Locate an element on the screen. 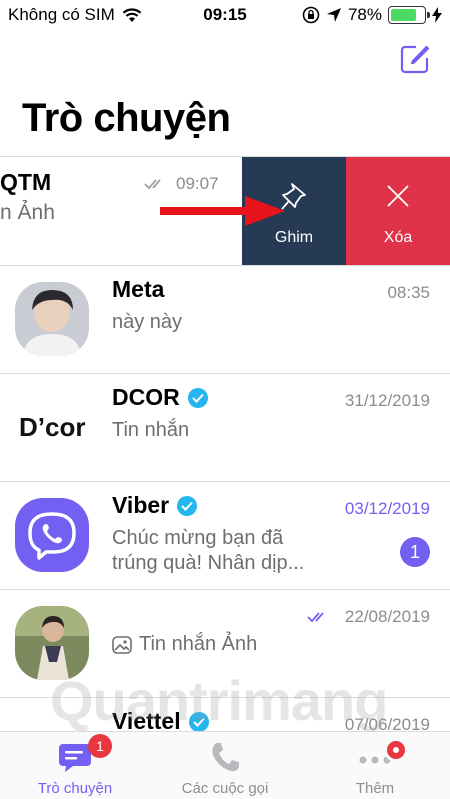 The height and width of the screenshot is (799, 450). battery-percent: 78% is located at coordinates (364, 14).